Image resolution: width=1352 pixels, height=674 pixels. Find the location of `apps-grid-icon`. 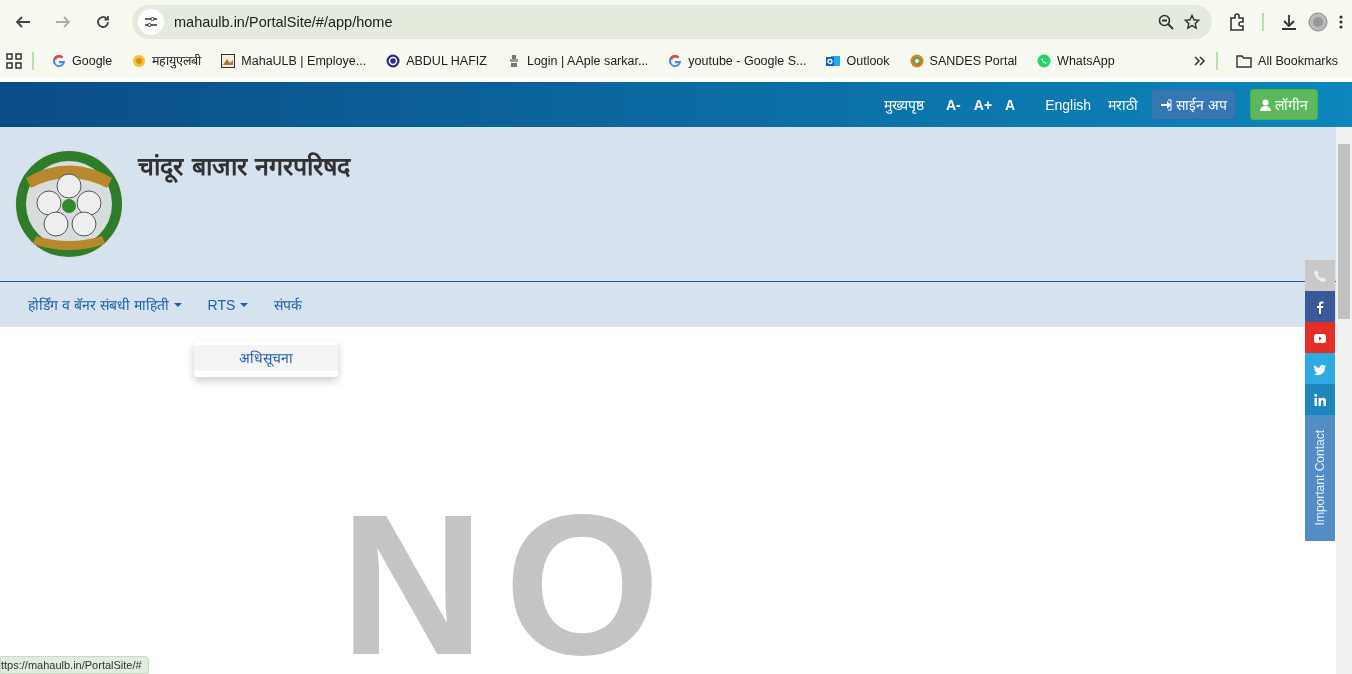

apps-grid-icon is located at coordinates (14, 60).